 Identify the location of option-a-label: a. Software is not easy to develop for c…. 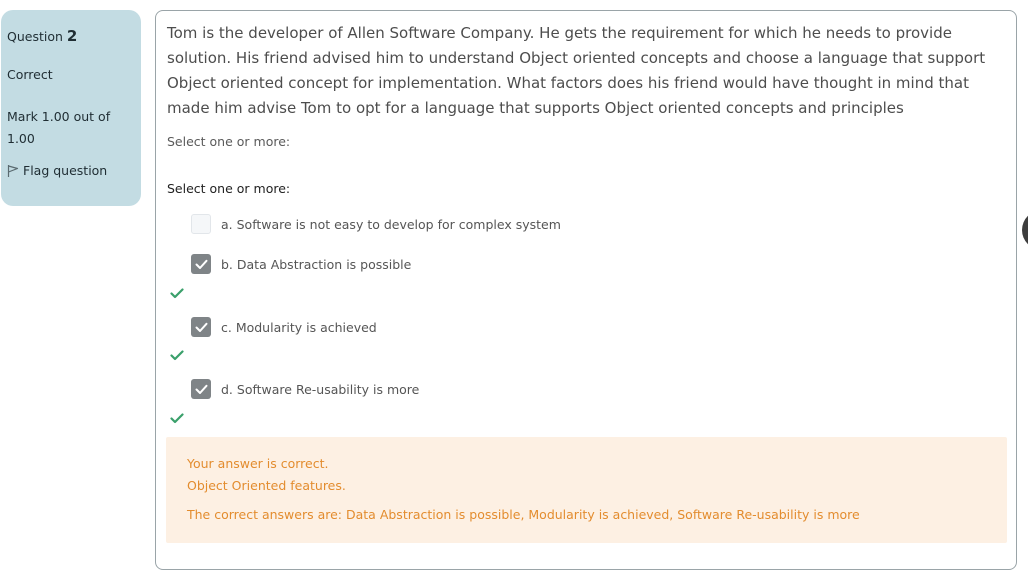
(391, 224).